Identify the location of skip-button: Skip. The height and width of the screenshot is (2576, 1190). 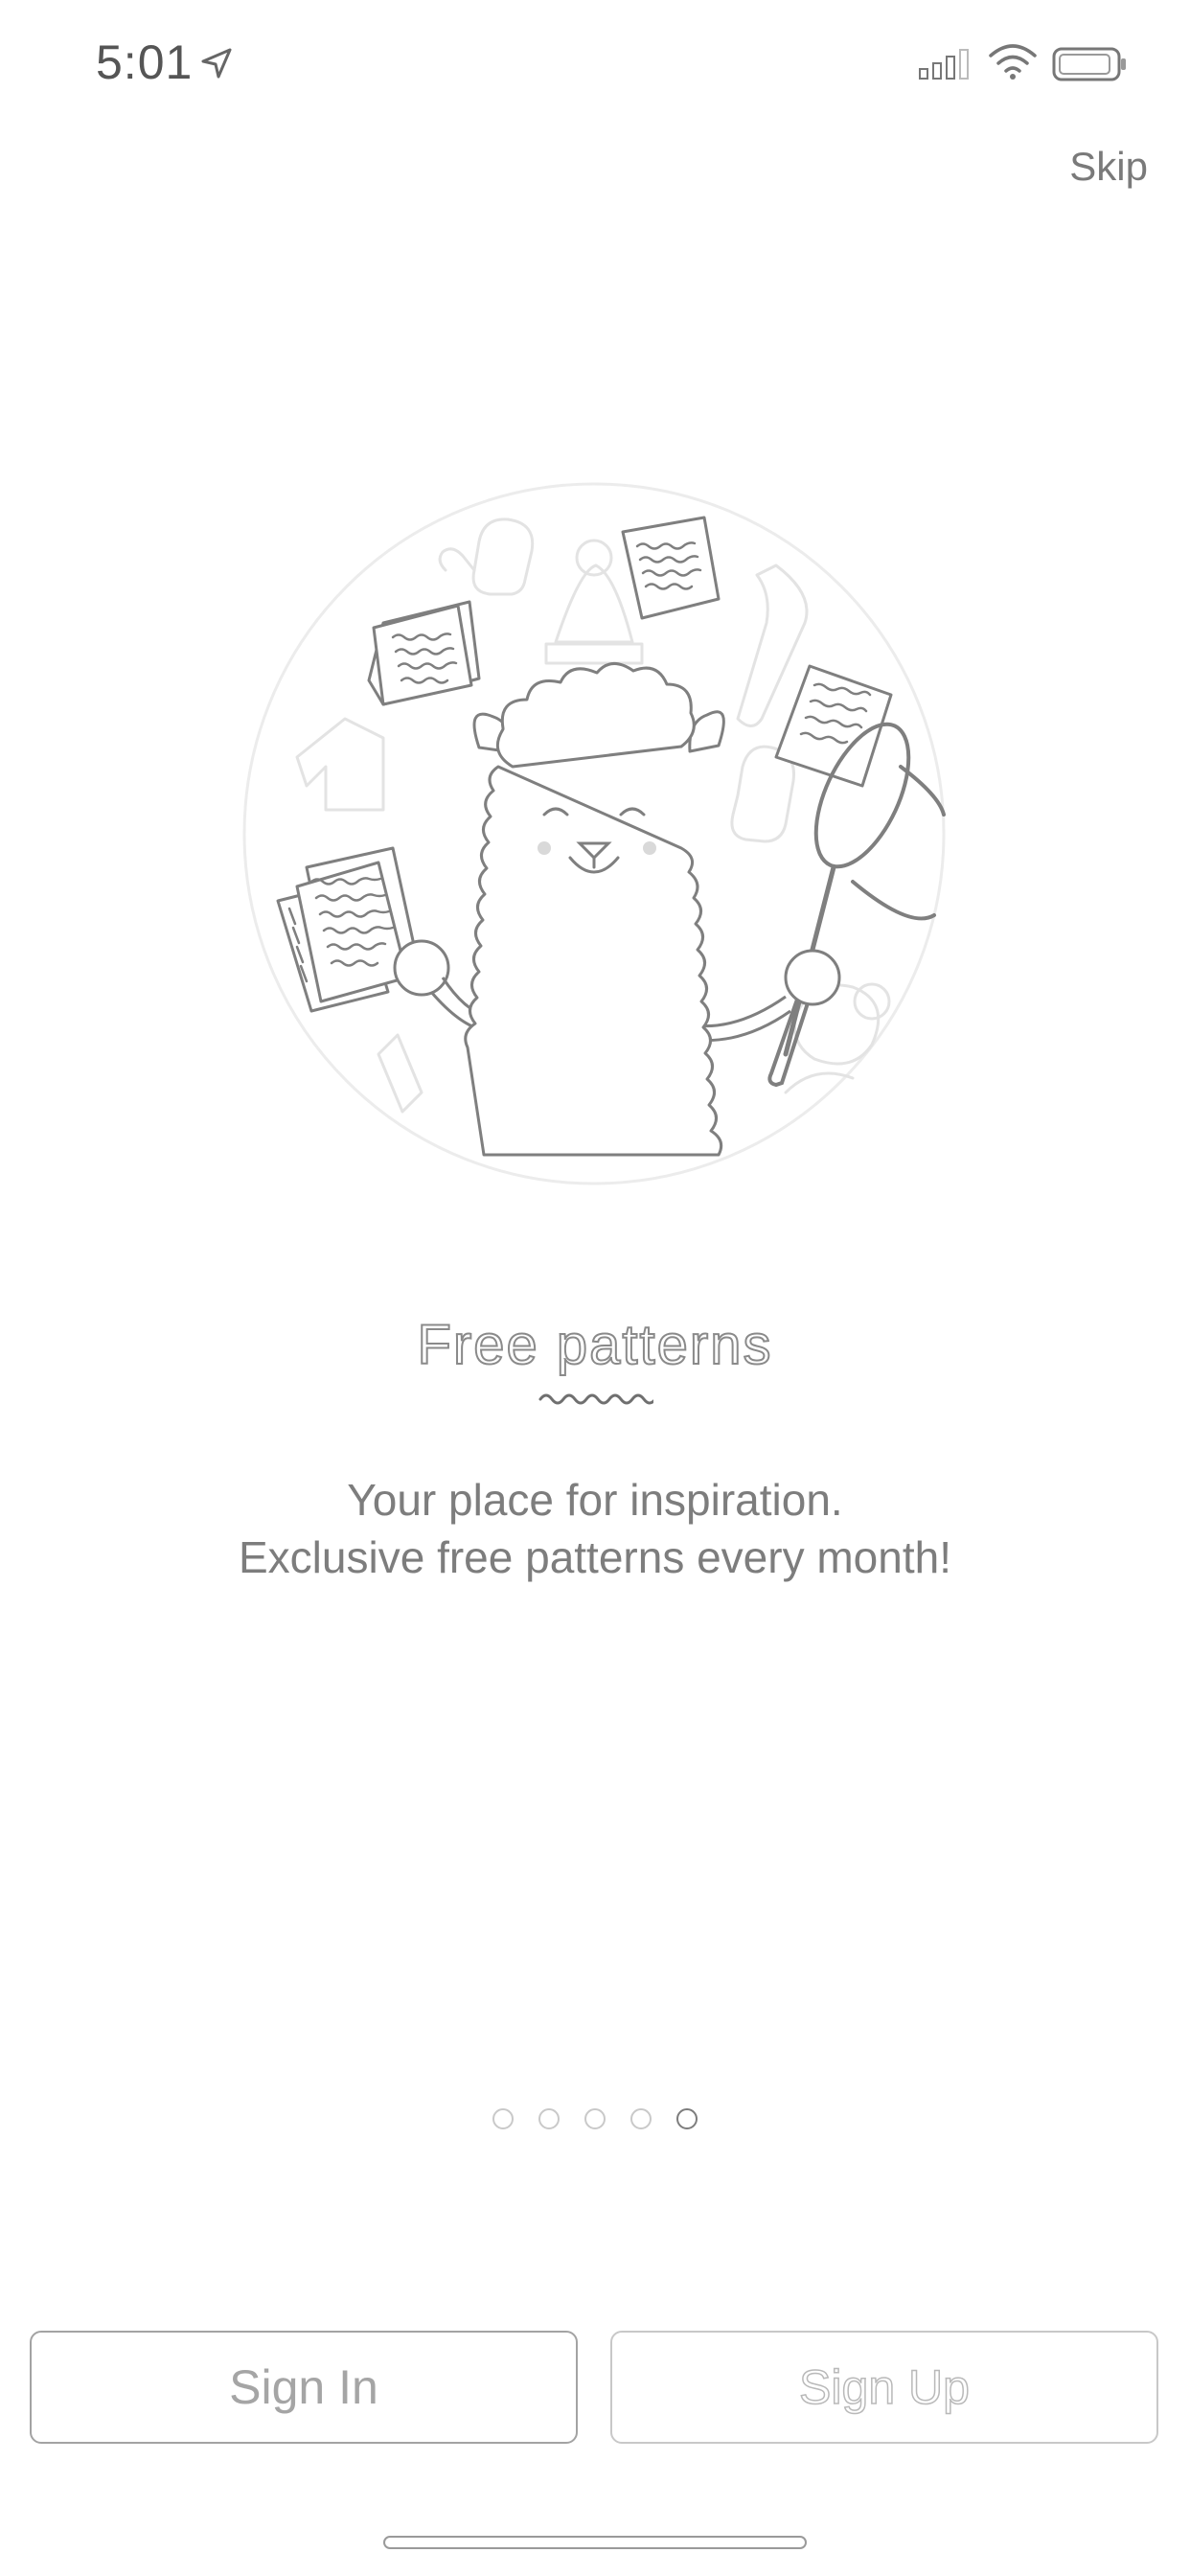
(1108, 167).